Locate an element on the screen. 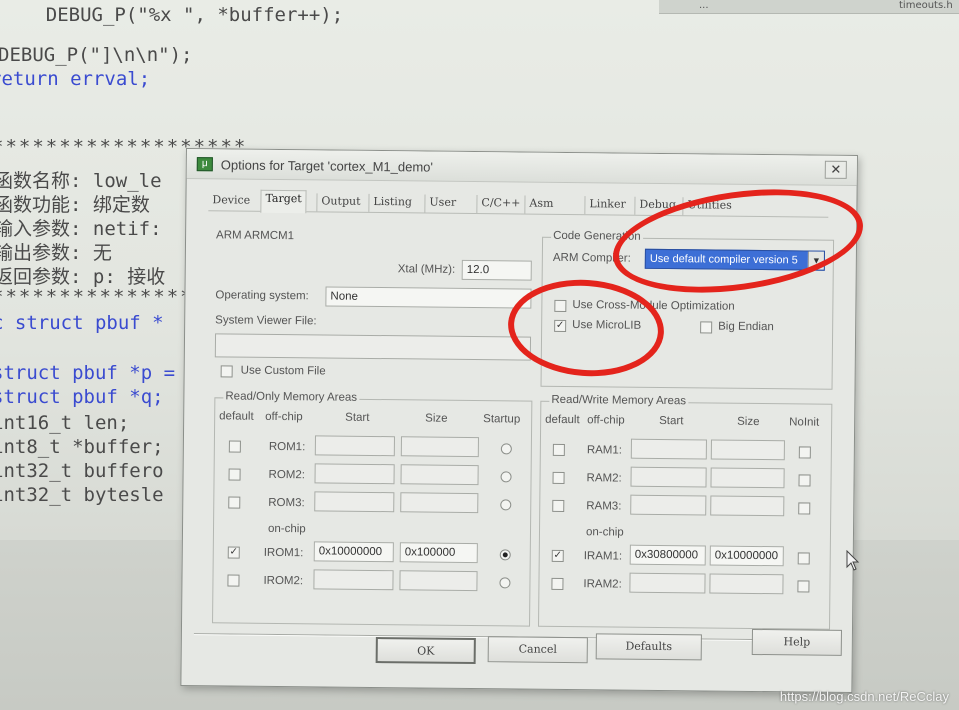 The image size is (959, 710). irom2-start-input is located at coordinates (353, 580).